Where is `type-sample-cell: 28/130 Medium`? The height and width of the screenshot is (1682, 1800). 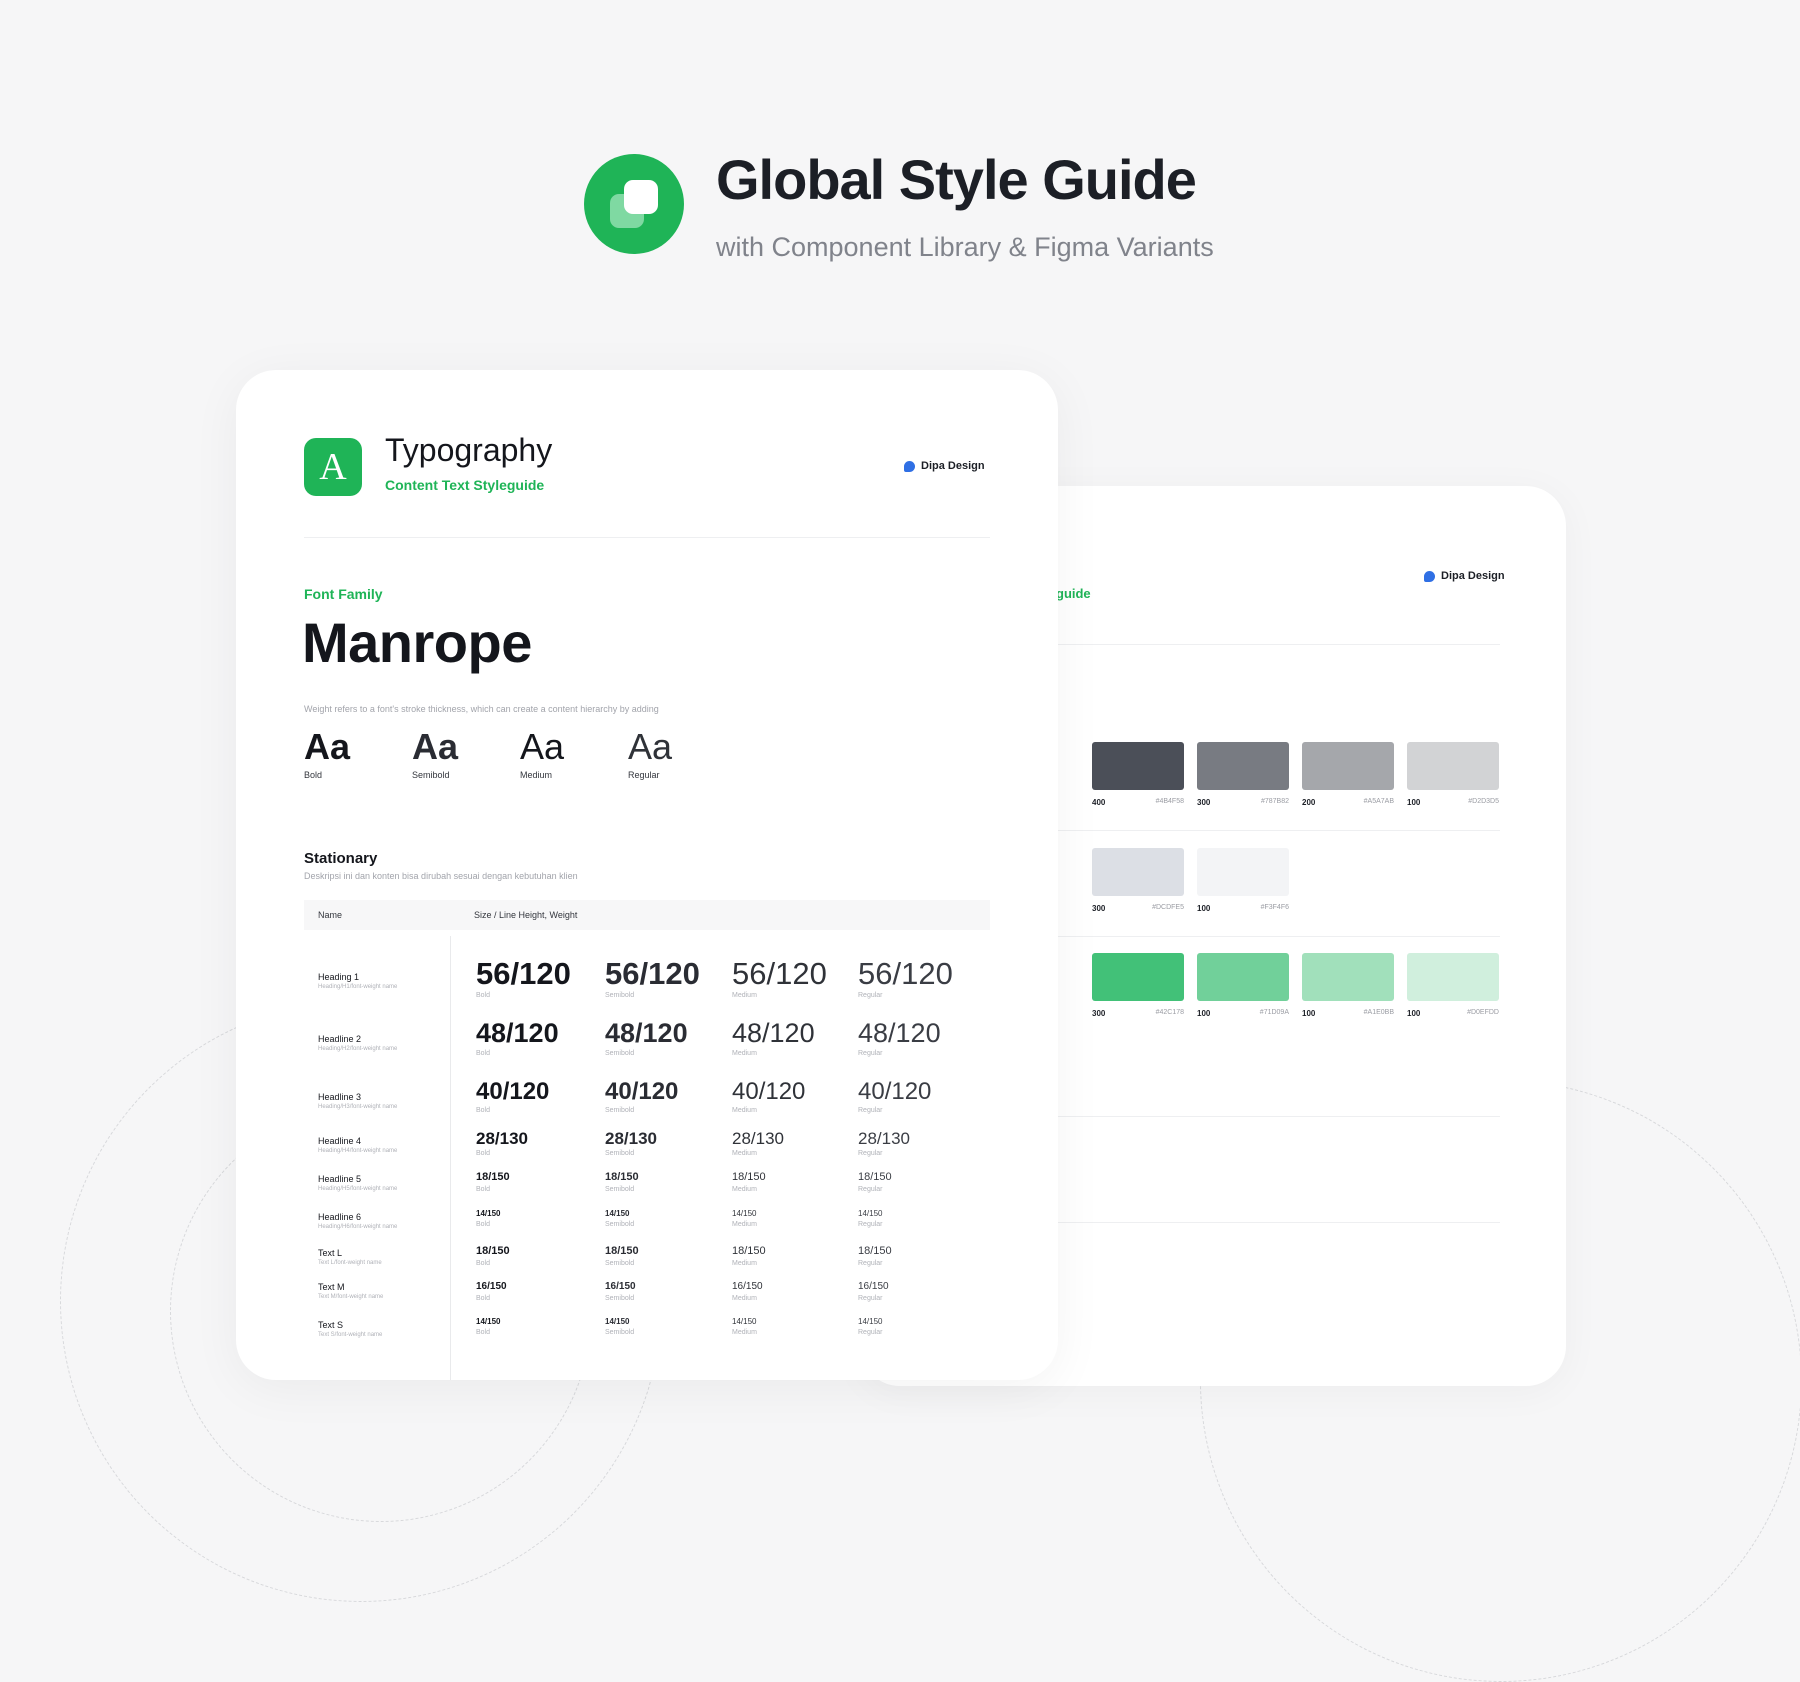 type-sample-cell: 28/130 Medium is located at coordinates (758, 1143).